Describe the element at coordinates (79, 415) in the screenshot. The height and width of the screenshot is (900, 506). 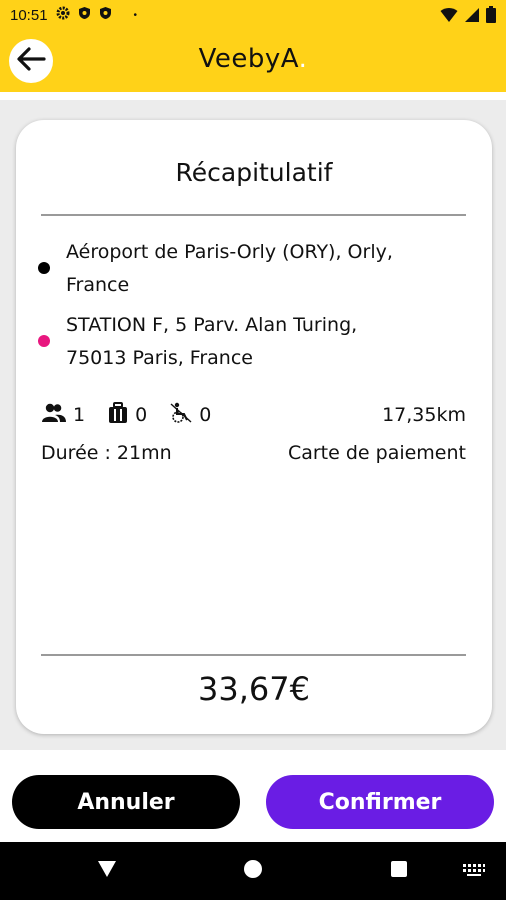
I see `passengers-count: 1` at that location.